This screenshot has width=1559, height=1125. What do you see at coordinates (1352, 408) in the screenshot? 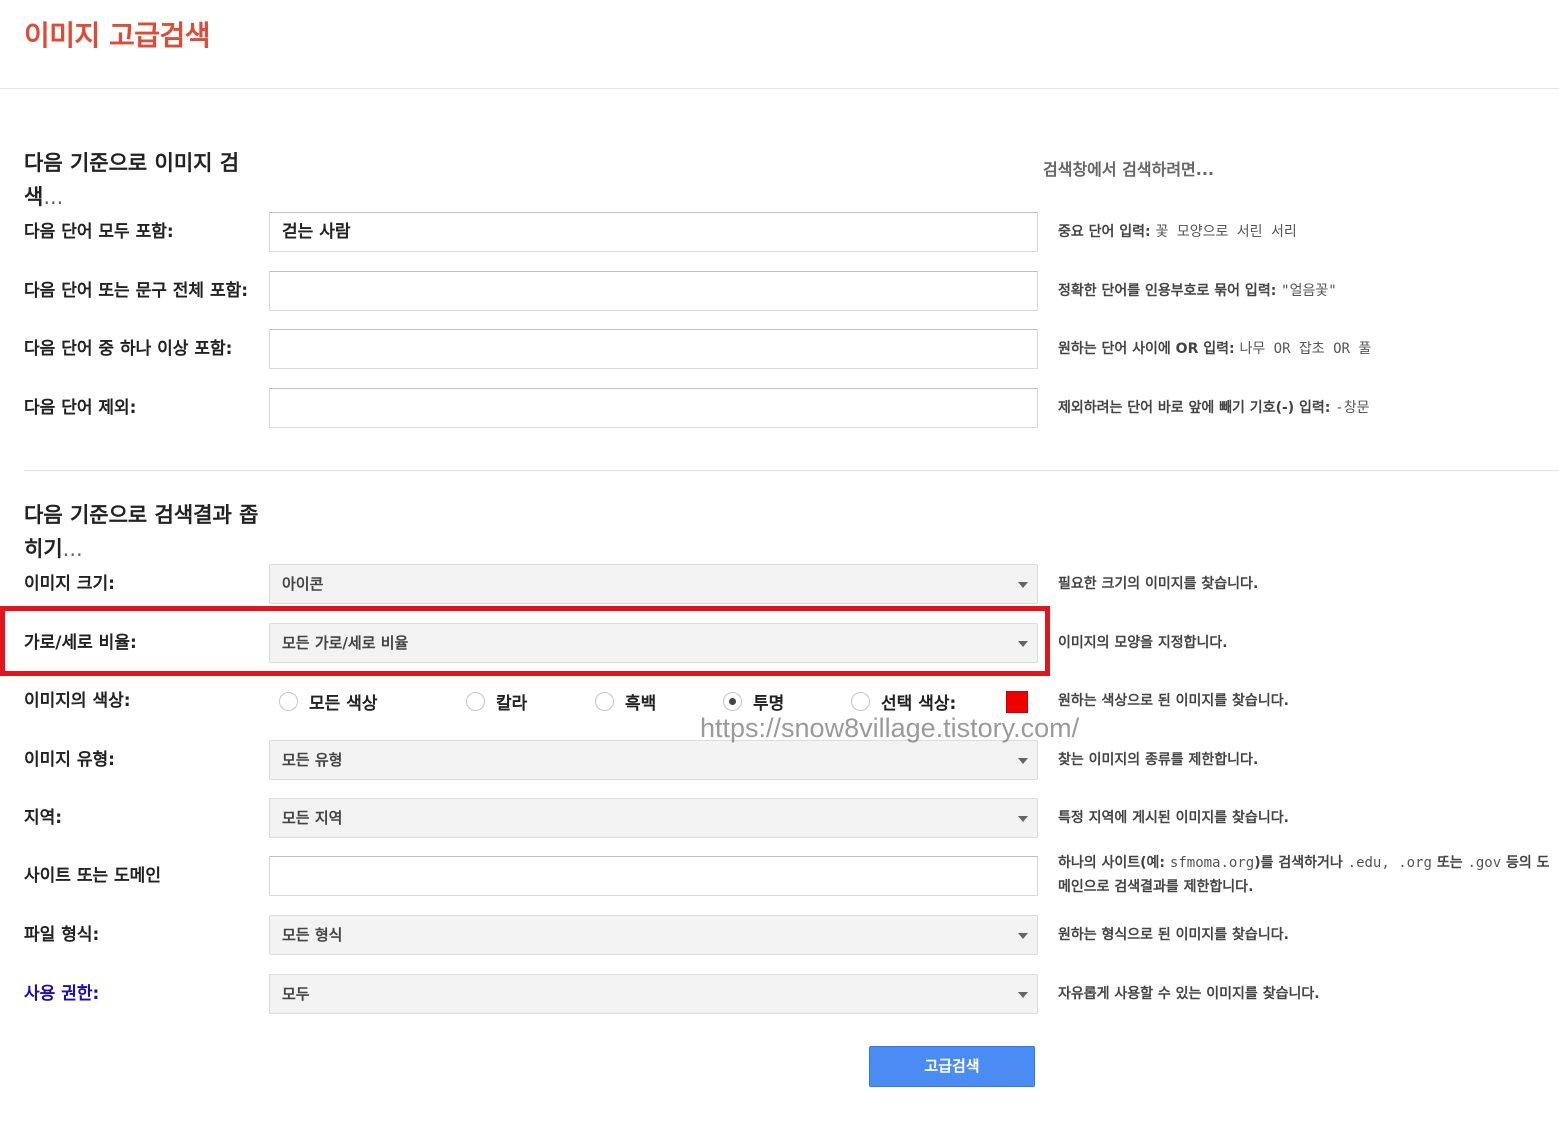
I see `none-words-hint-example: -창문` at bounding box center [1352, 408].